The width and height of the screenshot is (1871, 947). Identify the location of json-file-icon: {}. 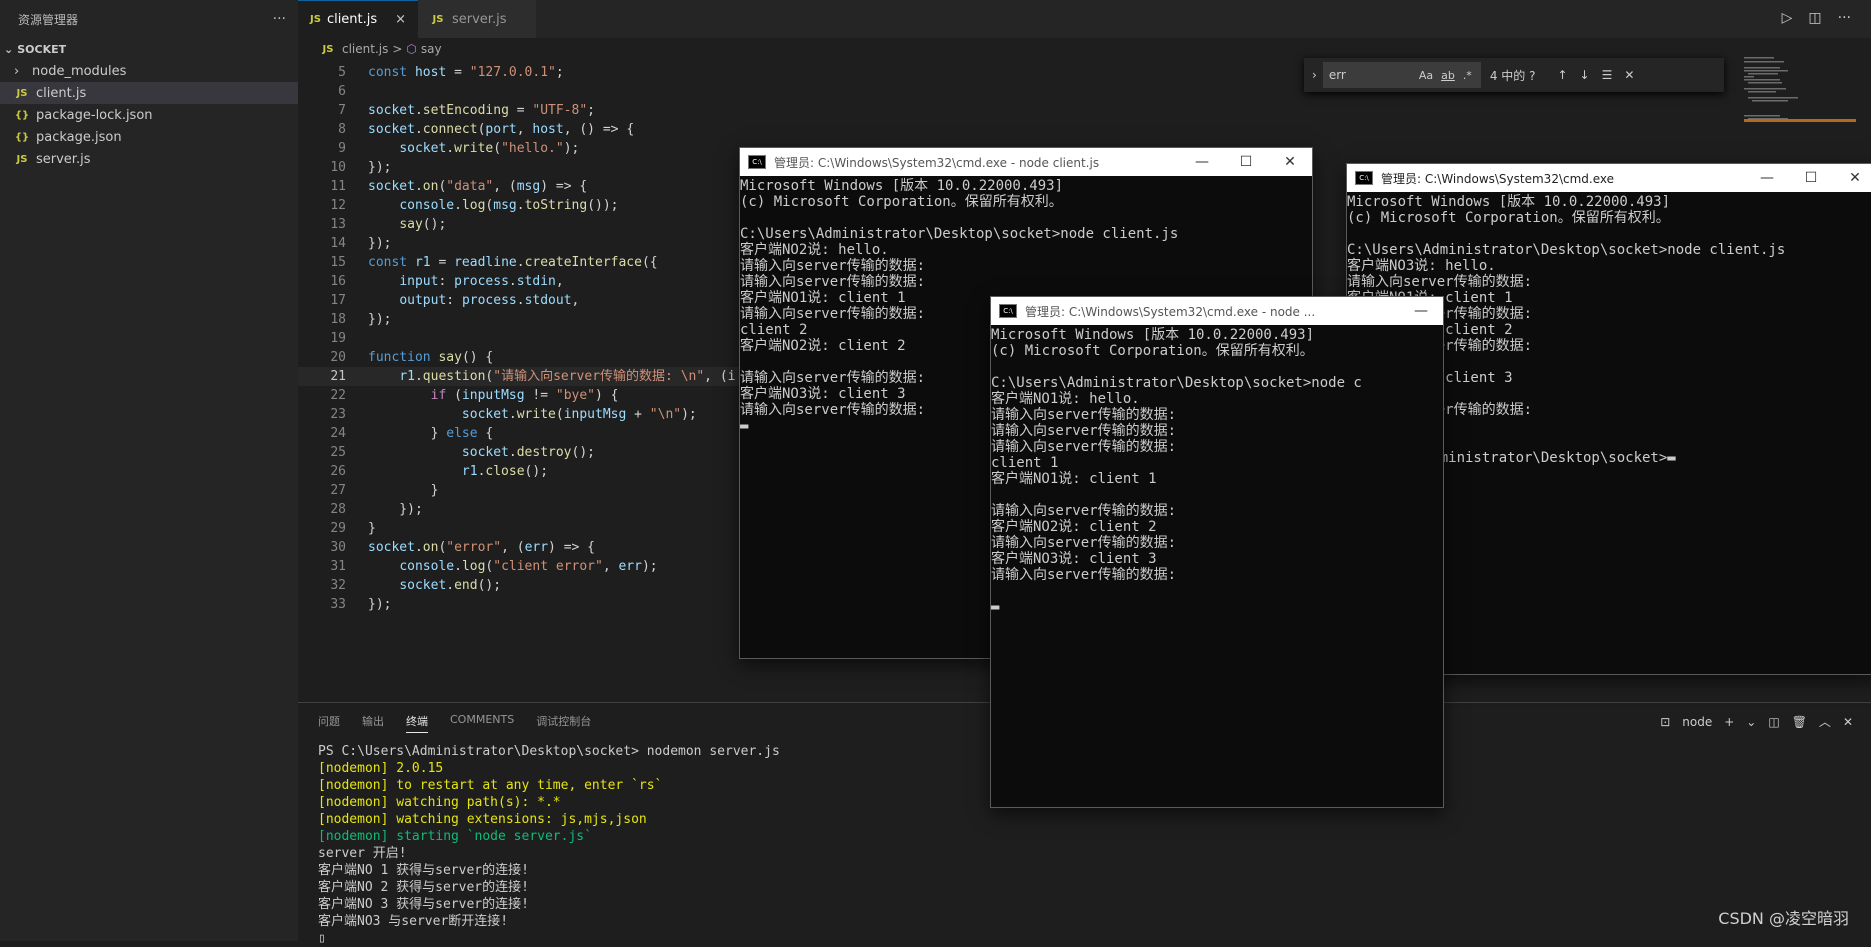
(22, 137).